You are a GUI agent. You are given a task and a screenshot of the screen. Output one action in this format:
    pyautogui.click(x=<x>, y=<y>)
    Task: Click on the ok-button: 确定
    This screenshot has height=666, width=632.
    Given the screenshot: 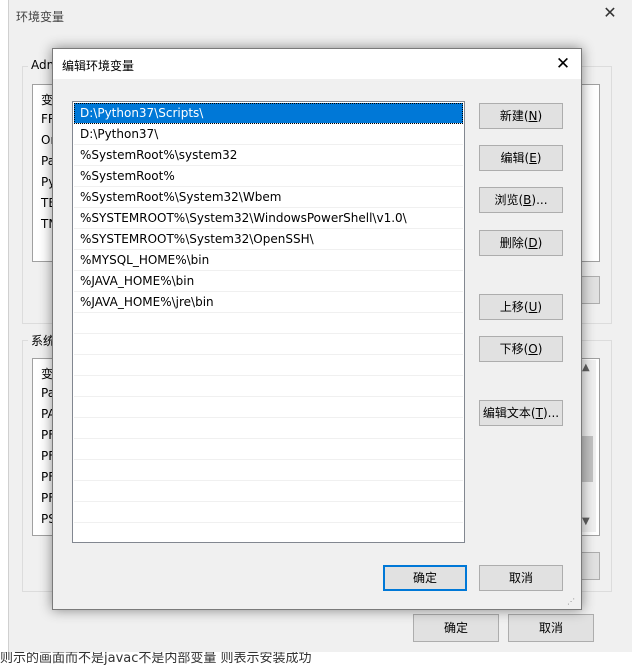 What is the action you would take?
    pyautogui.click(x=425, y=578)
    